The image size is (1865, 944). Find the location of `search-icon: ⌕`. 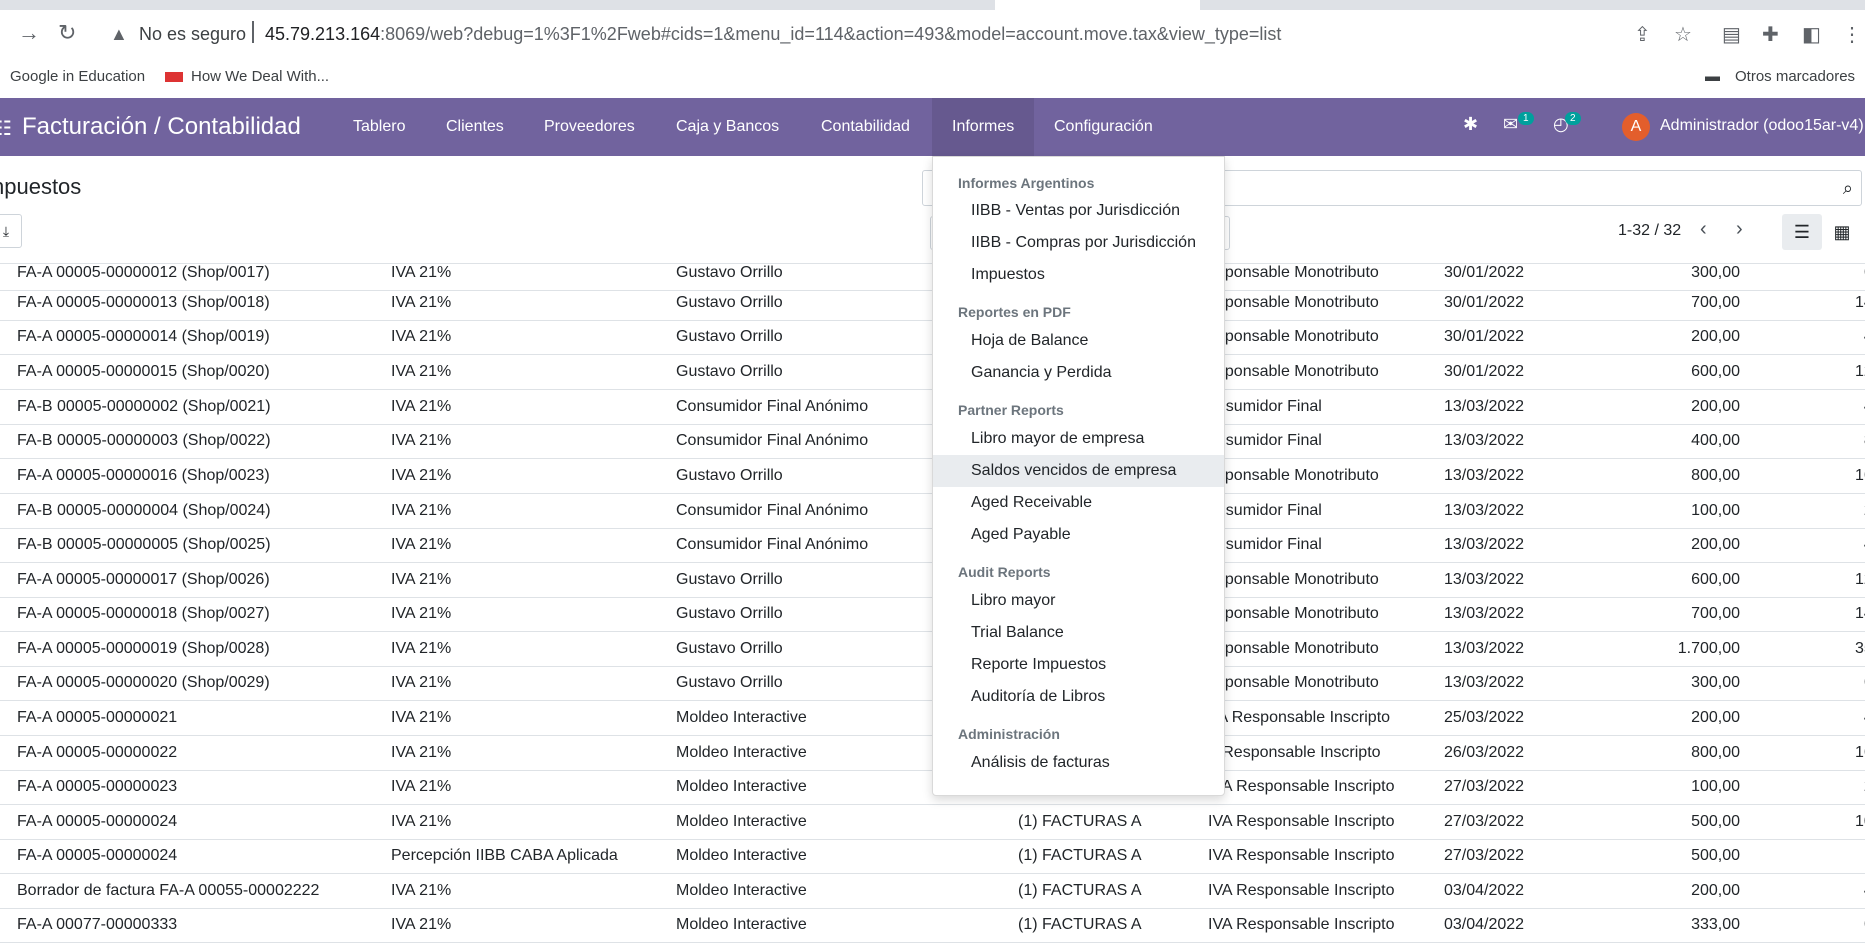

search-icon: ⌕ is located at coordinates (1848, 188).